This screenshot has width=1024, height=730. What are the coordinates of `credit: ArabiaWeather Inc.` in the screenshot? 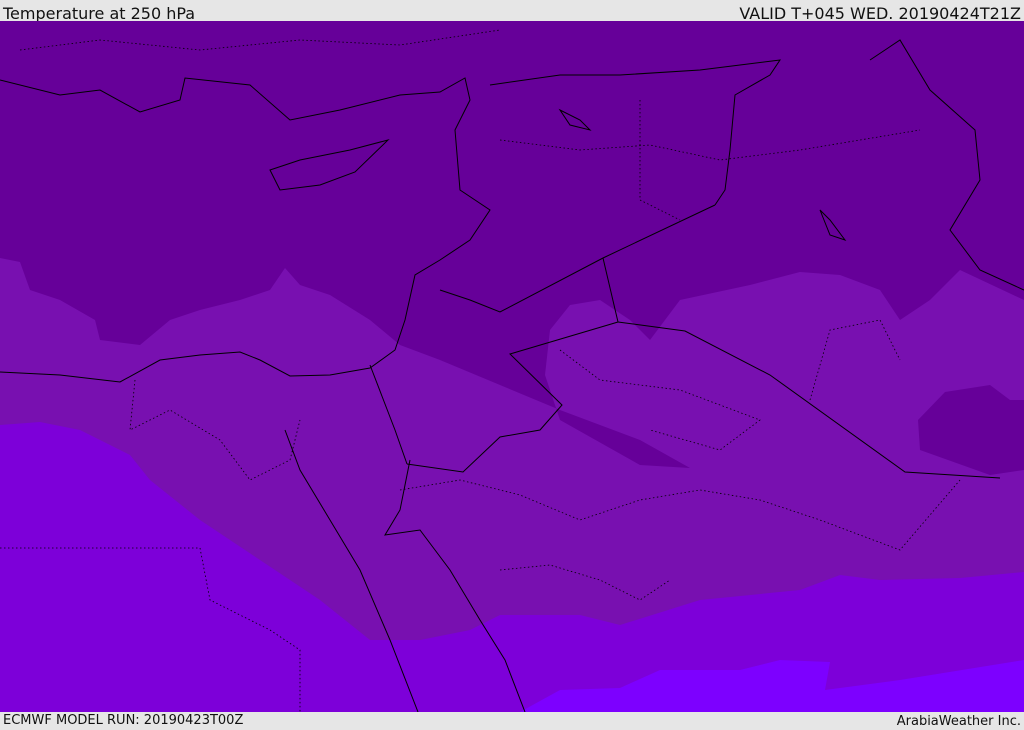 It's located at (958, 721).